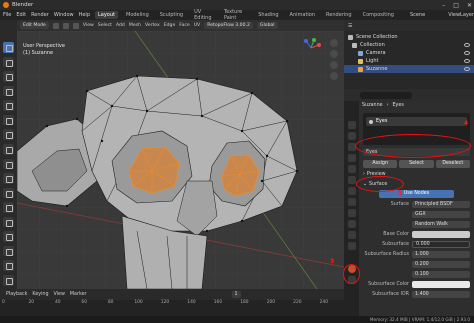 Image resolution: width=474 pixels, height=323 pixels. Describe the element at coordinates (8, 134) in the screenshot. I see `annotate-tool-icon` at that location.